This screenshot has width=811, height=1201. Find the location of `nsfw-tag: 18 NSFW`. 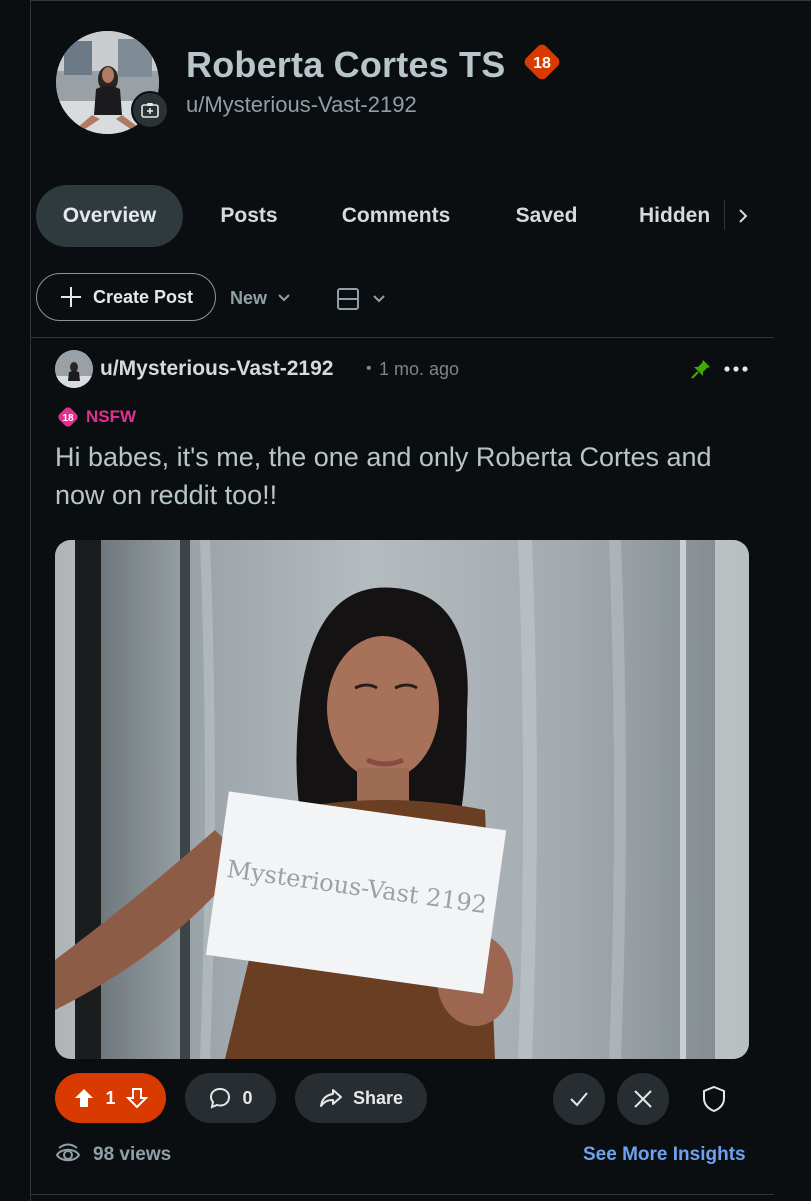

nsfw-tag: 18 NSFW is located at coordinates (96, 417).